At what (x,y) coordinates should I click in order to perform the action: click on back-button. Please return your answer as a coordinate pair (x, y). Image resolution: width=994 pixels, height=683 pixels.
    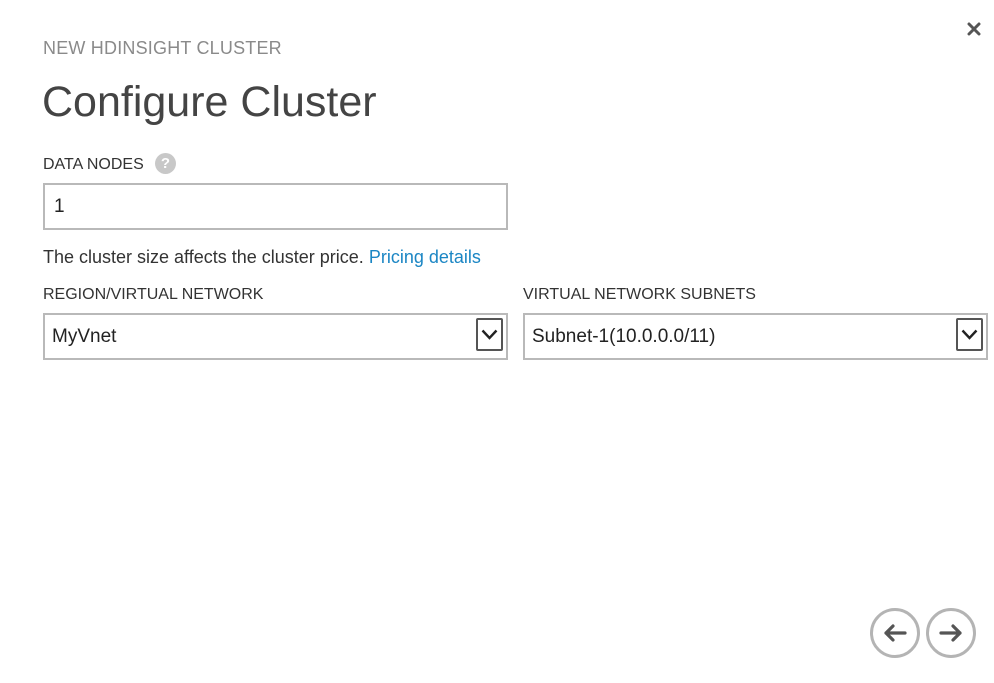
    Looking at the image, I should click on (895, 633).